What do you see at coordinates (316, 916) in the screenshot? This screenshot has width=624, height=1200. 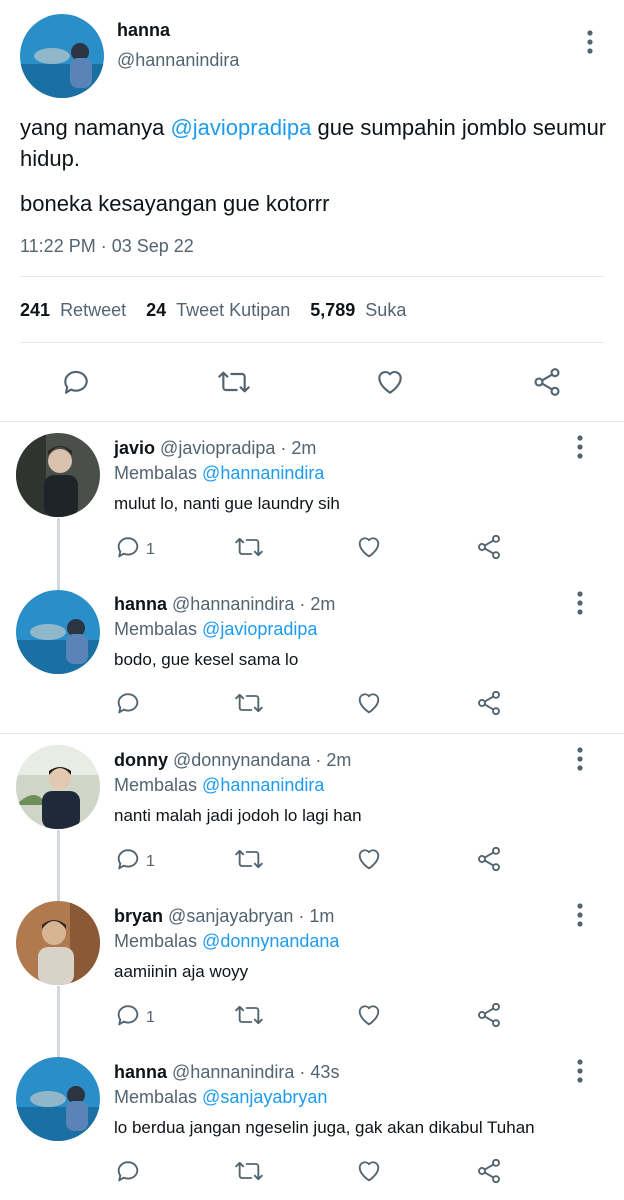 I see `reply-time: · 1m` at bounding box center [316, 916].